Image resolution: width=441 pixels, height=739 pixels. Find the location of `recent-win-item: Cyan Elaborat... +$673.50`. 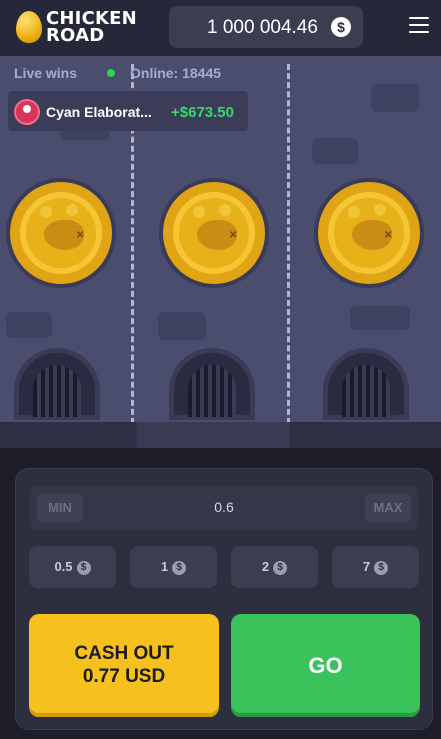

recent-win-item: Cyan Elaborat... +$673.50 is located at coordinates (128, 111).